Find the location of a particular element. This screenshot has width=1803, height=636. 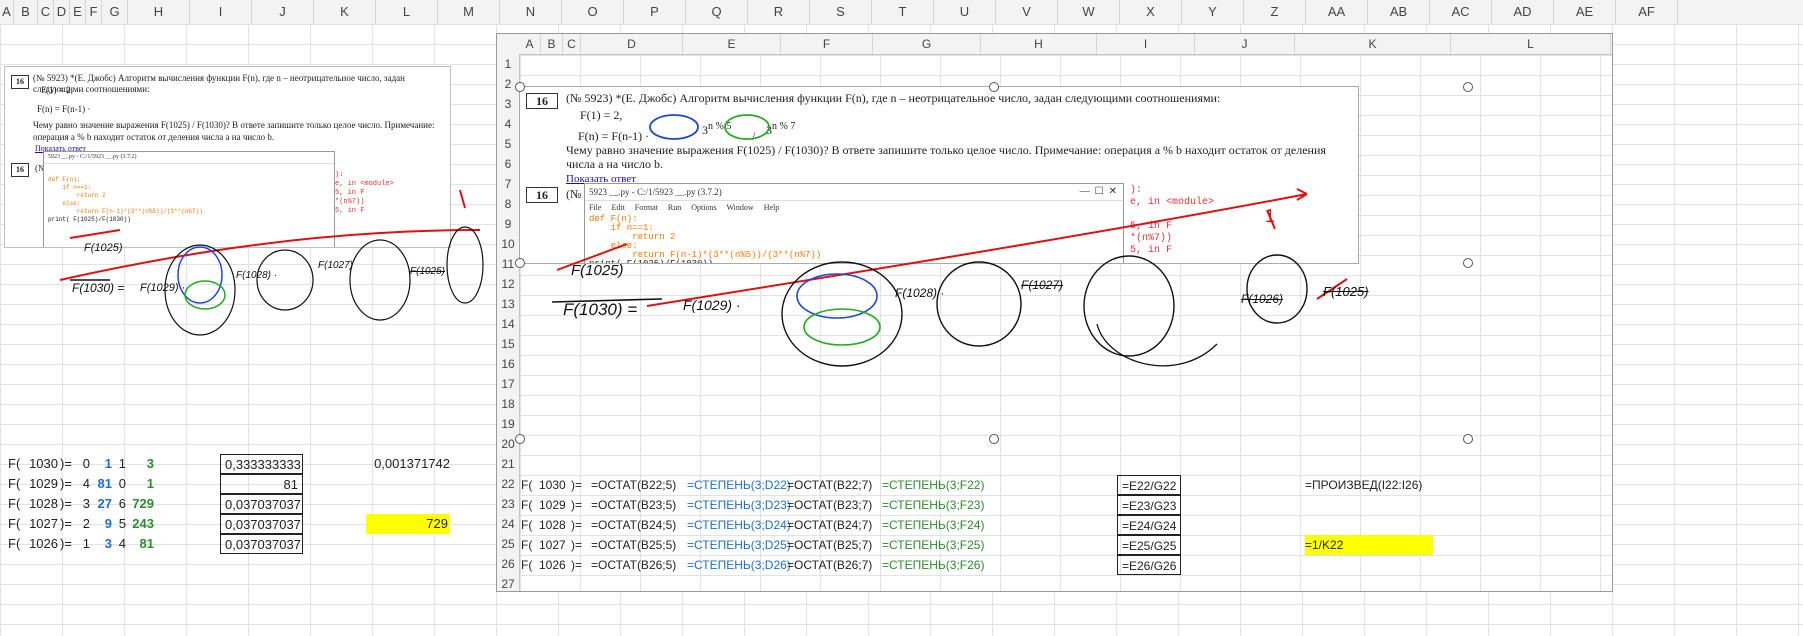

column-header-s: S is located at coordinates (841, 12).